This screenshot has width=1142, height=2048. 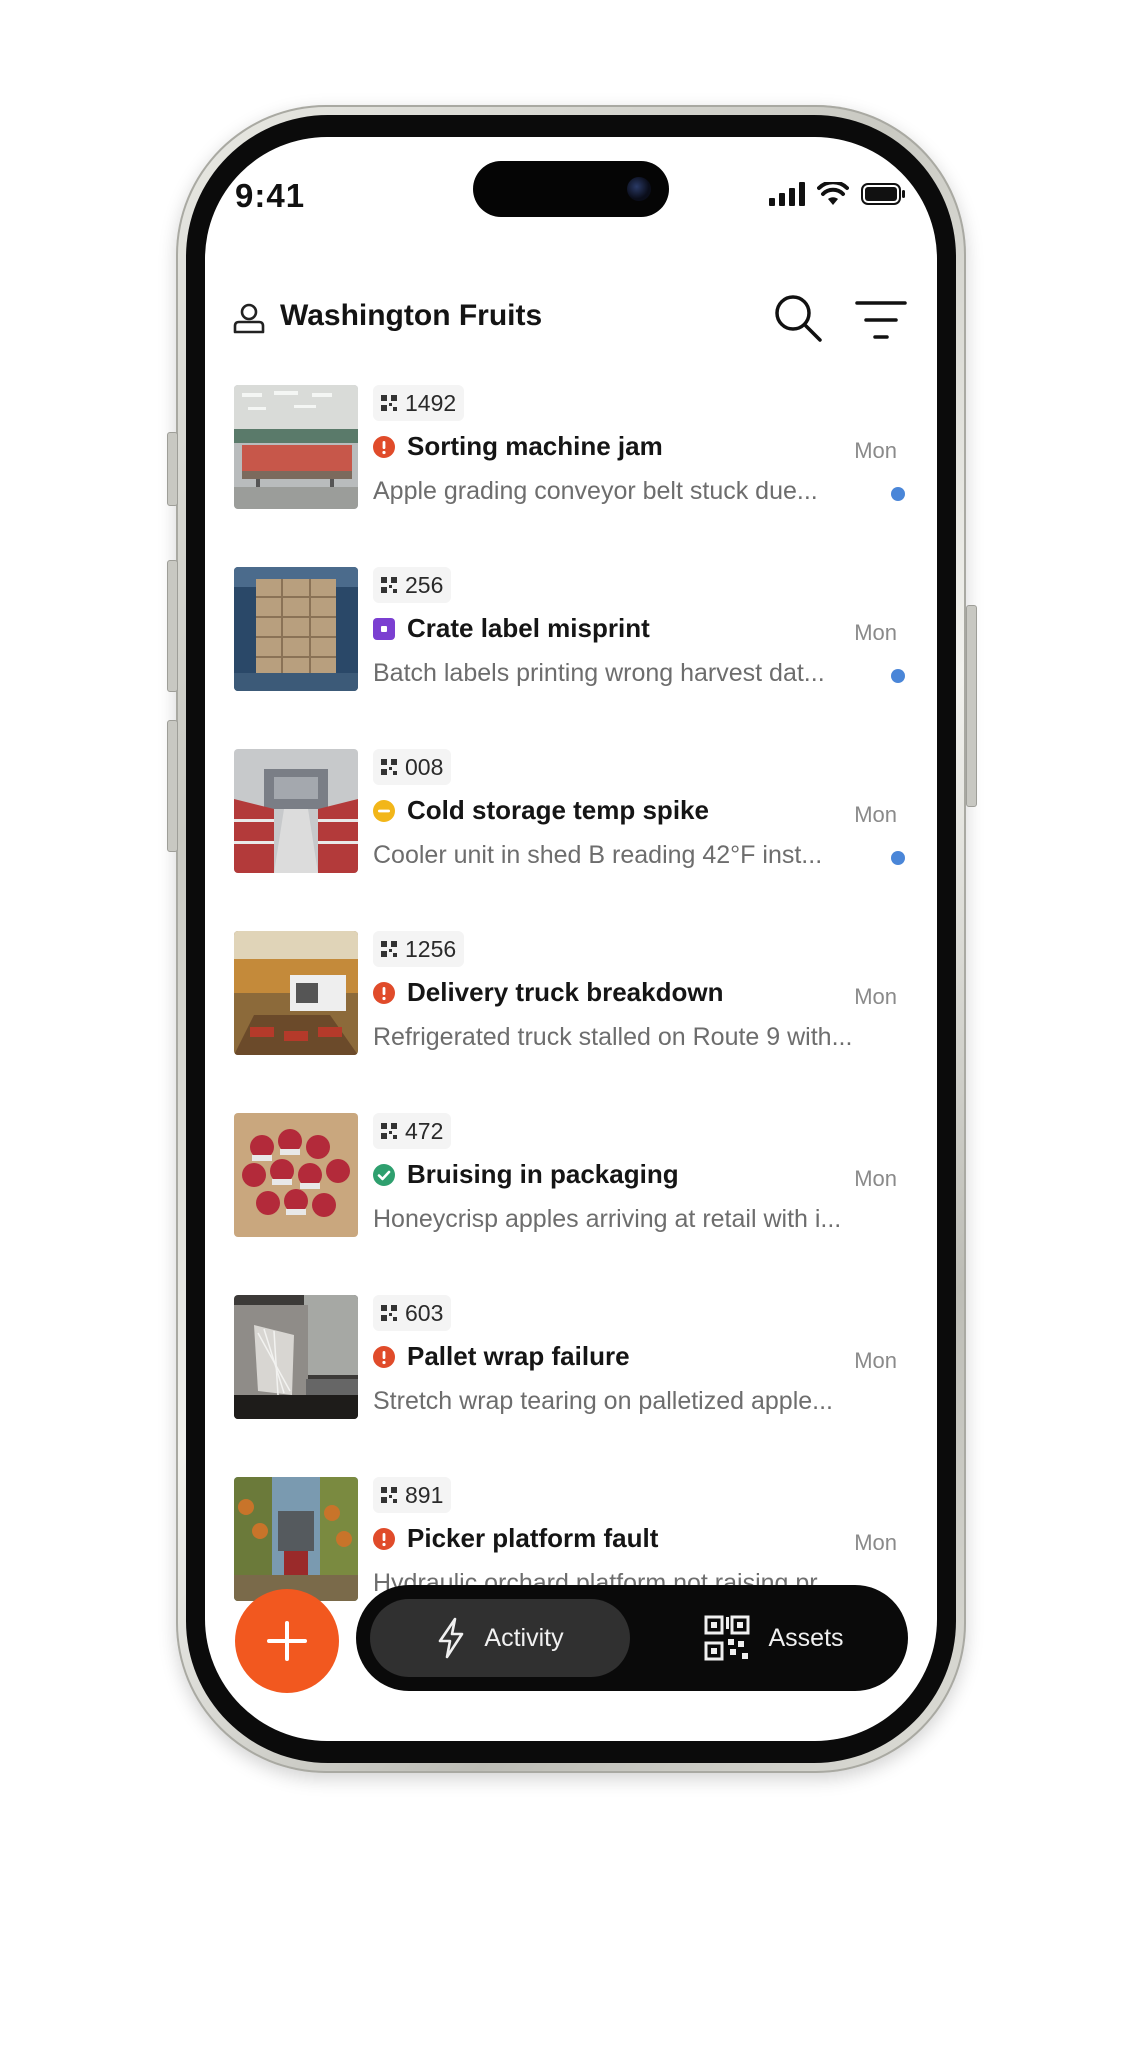 I want to click on page-title: Washington Fruits, so click(x=411, y=315).